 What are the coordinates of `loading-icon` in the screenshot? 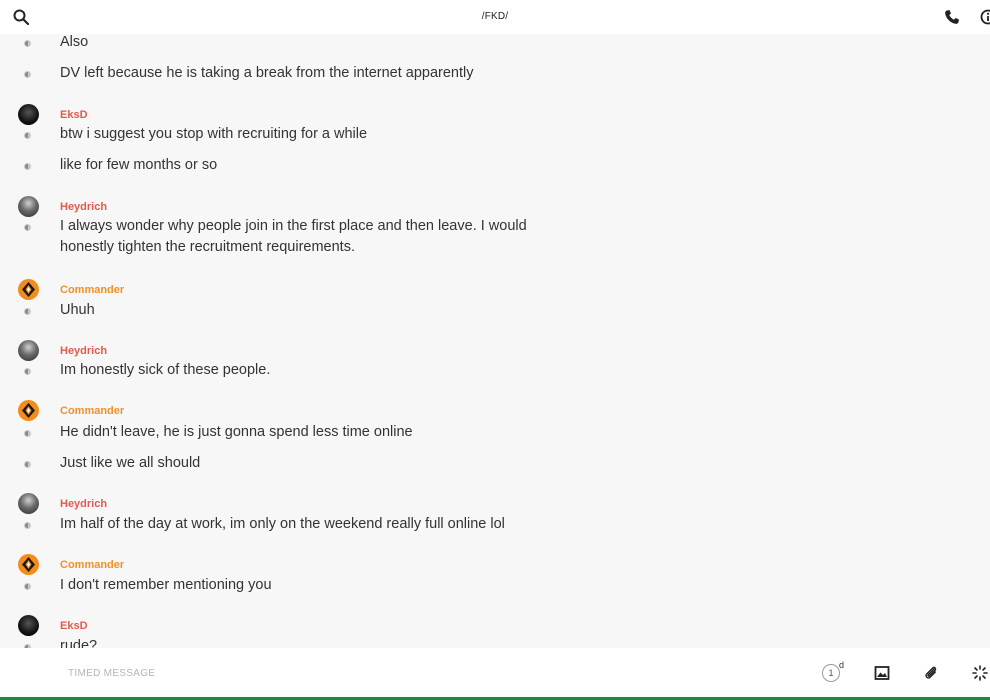 It's located at (980, 673).